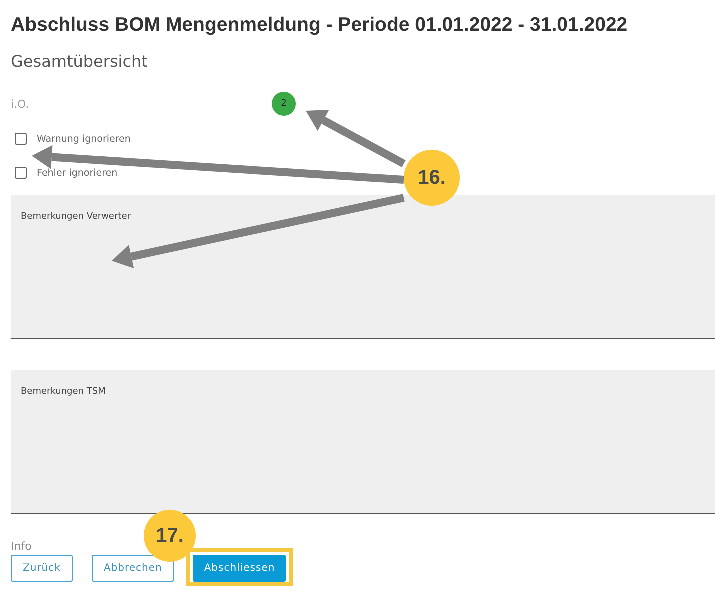 This screenshot has width=715, height=601. Describe the element at coordinates (20, 104) in the screenshot. I see `status-label: i.O.` at that location.